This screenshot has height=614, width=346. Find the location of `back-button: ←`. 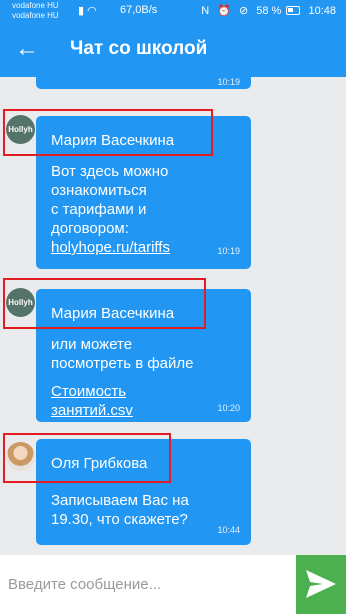

back-button: ← is located at coordinates (27, 49).